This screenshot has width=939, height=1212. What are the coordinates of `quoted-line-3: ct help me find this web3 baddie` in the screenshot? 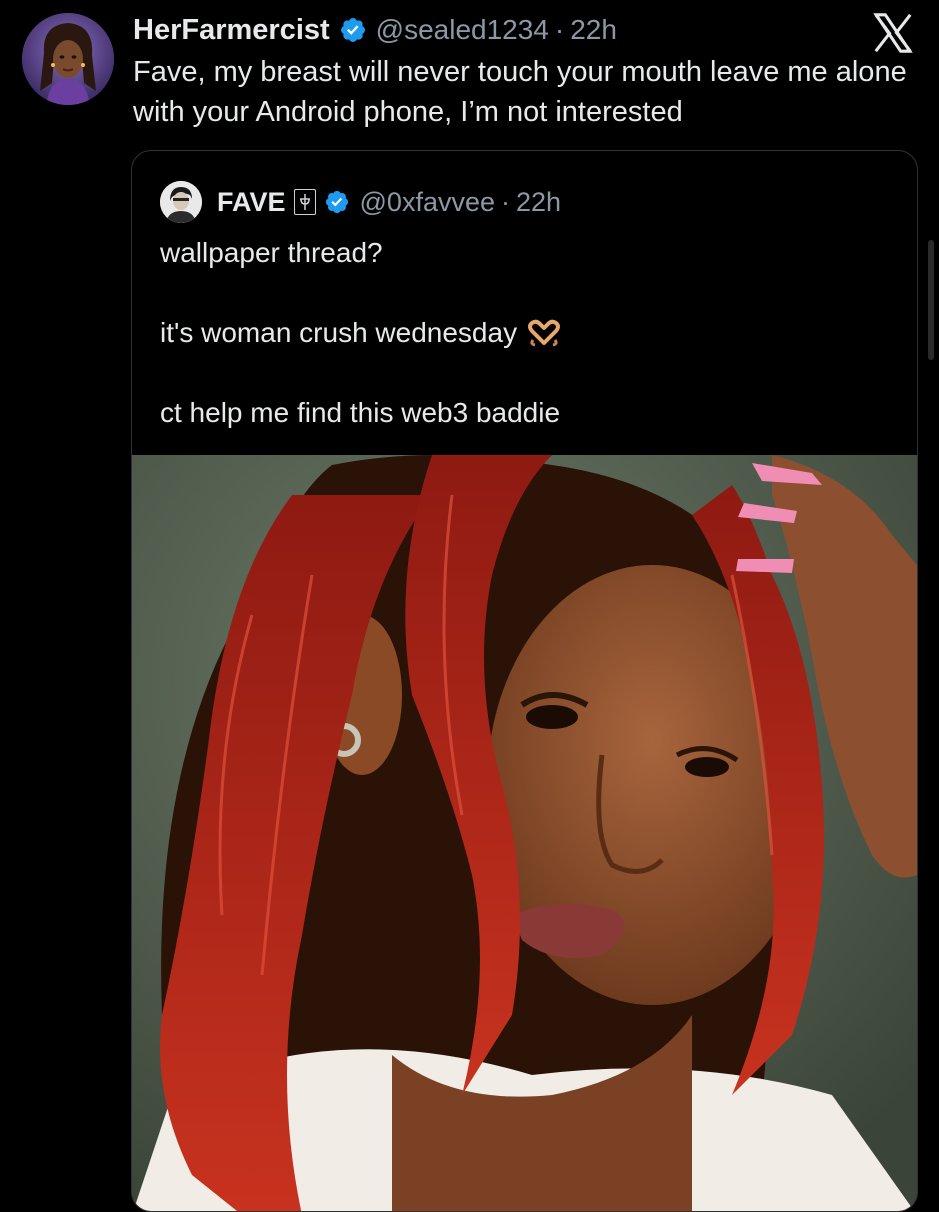 It's located at (360, 412).